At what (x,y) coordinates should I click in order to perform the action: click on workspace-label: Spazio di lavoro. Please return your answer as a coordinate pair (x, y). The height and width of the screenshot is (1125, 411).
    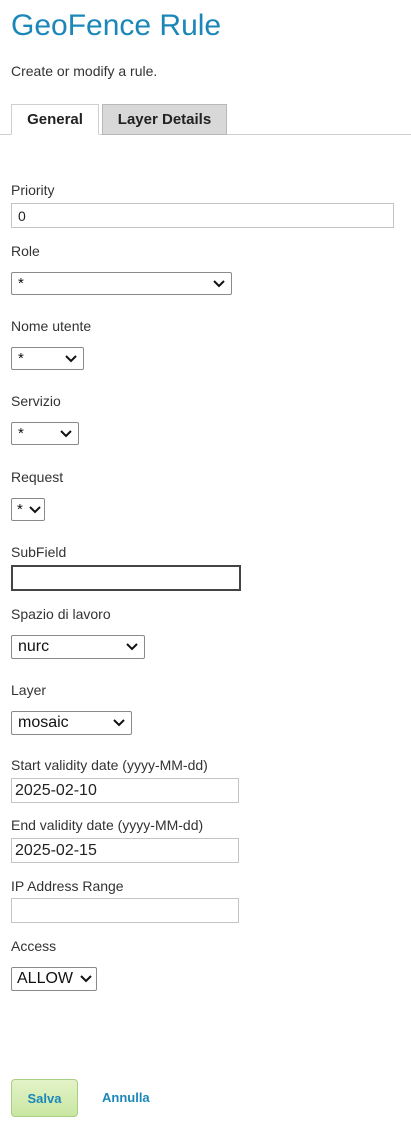
    Looking at the image, I should click on (61, 614).